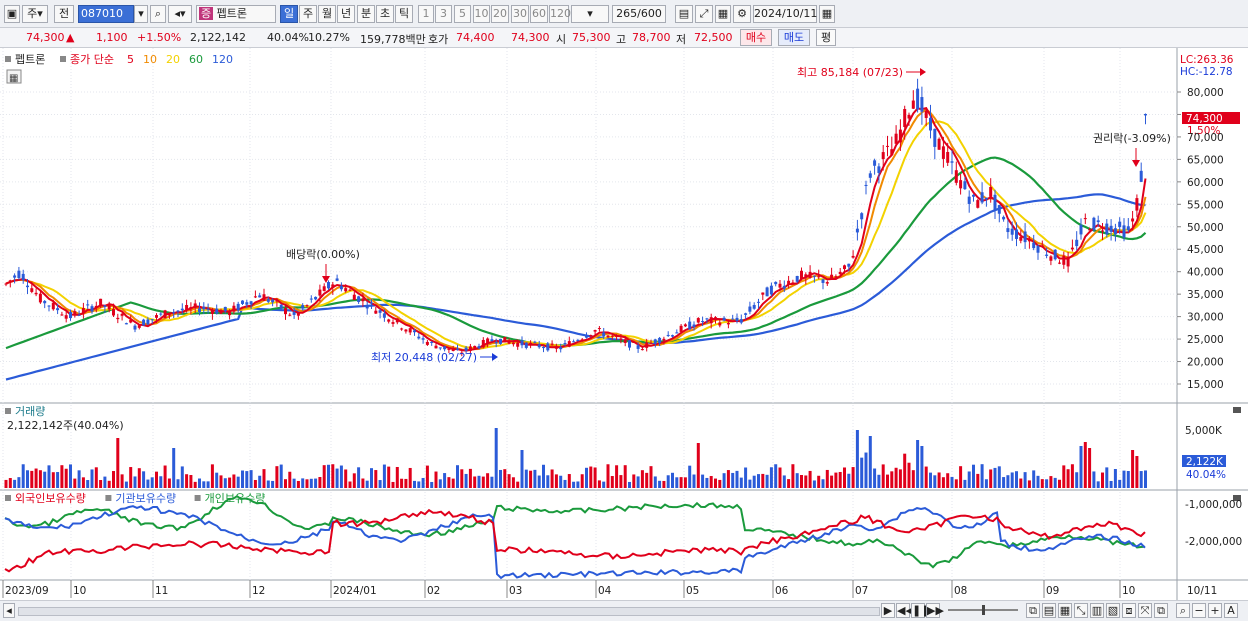 This screenshot has height=621, width=1248. What do you see at coordinates (1049, 610) in the screenshot?
I see `tool-icon-b: ▤` at bounding box center [1049, 610].